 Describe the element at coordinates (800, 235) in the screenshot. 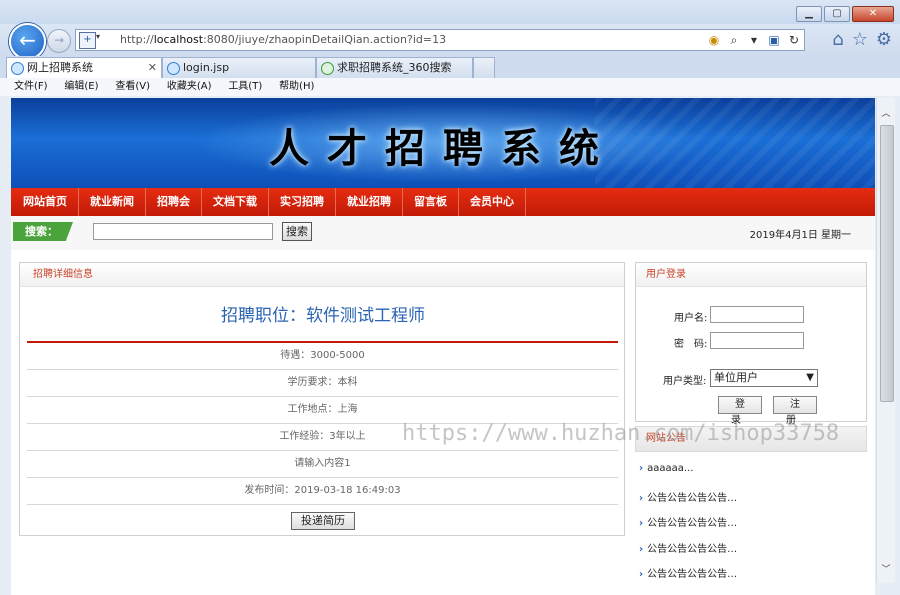

I see `current-date: 2019年4月1日 星期一` at that location.